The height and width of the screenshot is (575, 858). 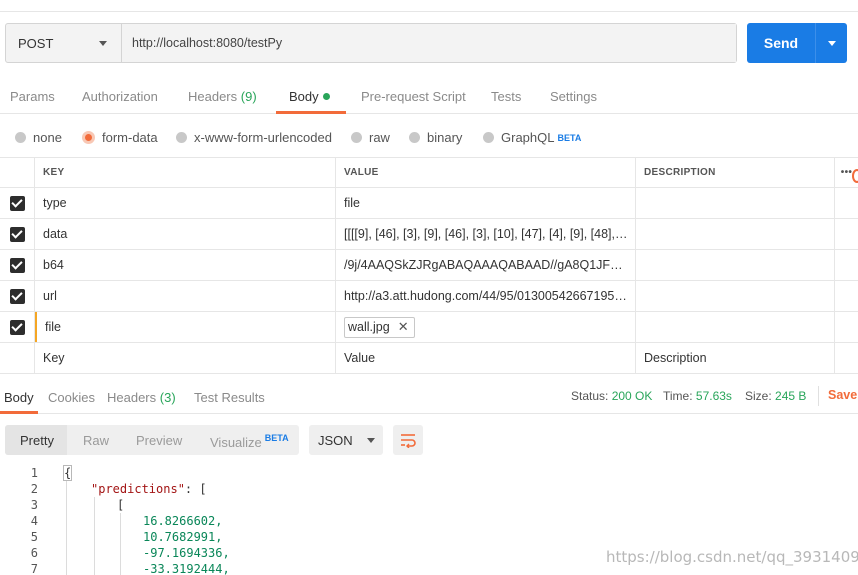 What do you see at coordinates (408, 440) in the screenshot?
I see `wrap-lines-button` at bounding box center [408, 440].